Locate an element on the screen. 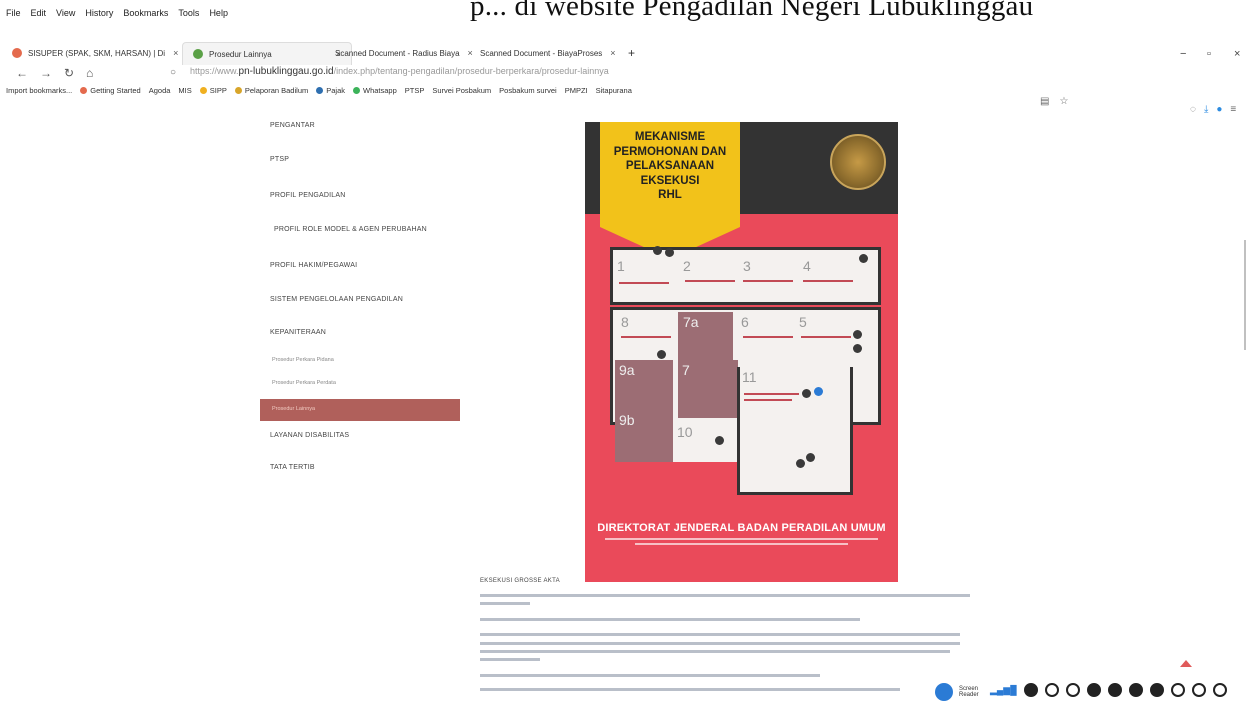 The image size is (1250, 708). account-icon: ● is located at coordinates (1219, 109).